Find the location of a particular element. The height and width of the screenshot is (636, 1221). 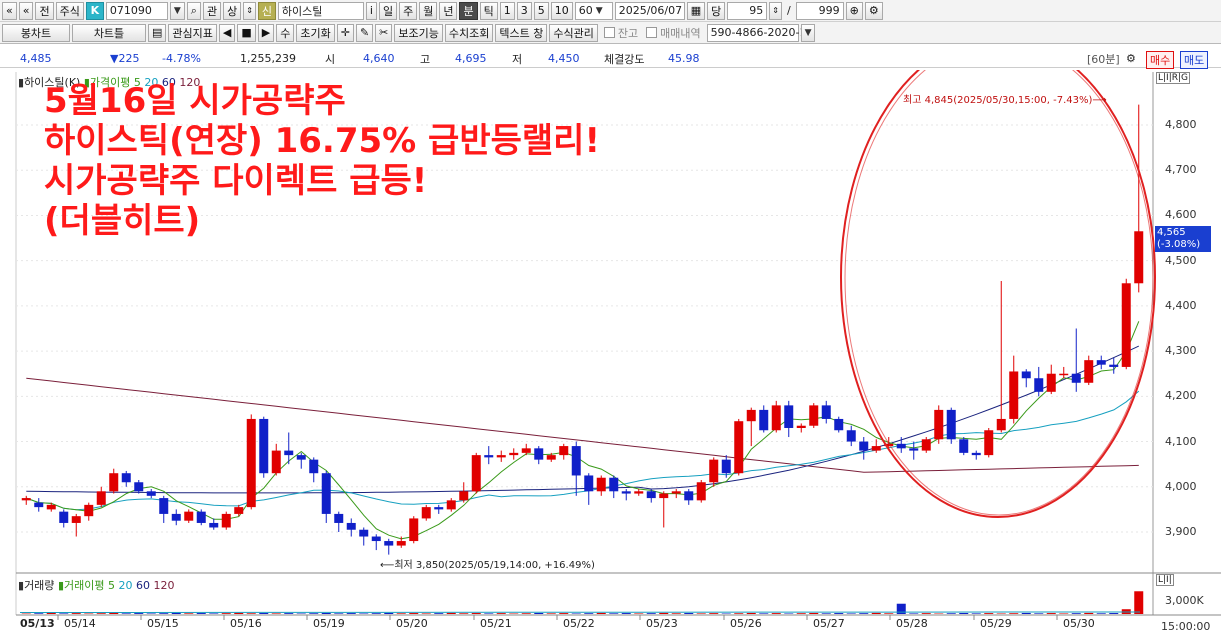

su-button: 수 is located at coordinates (285, 32).